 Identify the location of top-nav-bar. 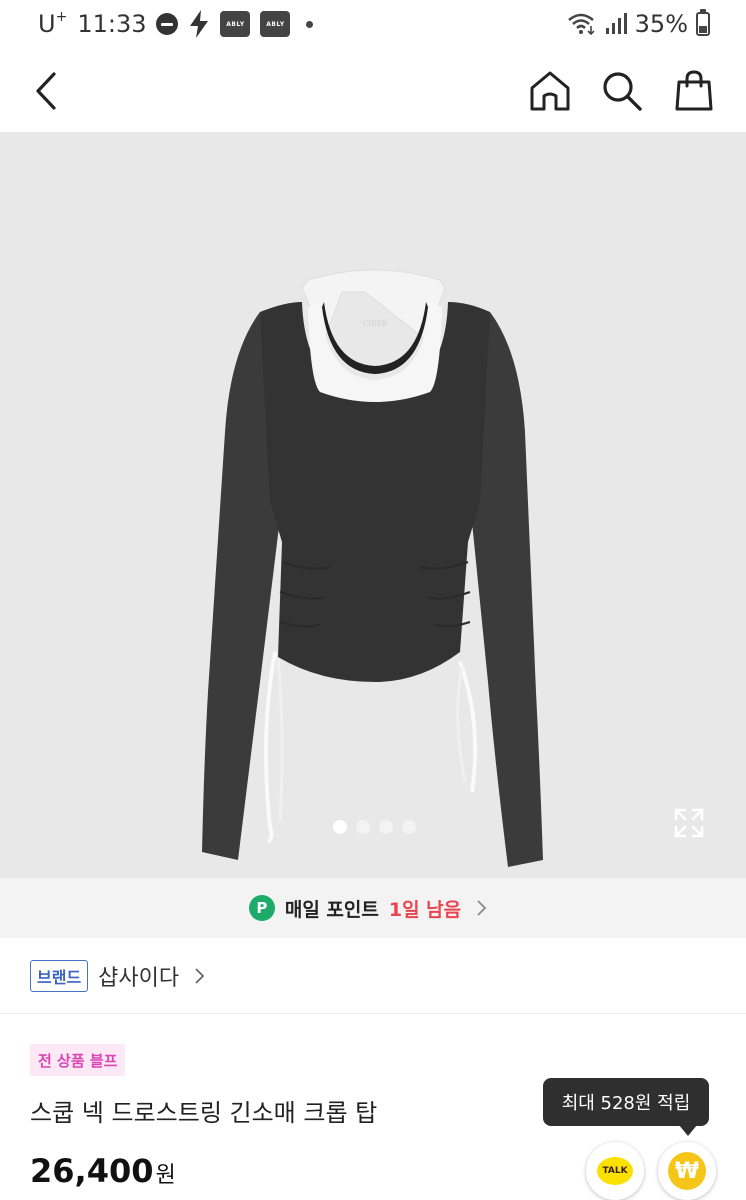
(373, 92).